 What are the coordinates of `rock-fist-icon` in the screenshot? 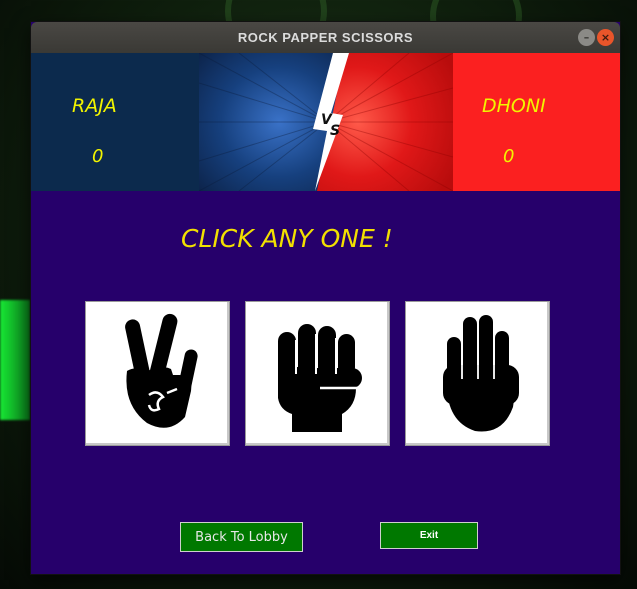 It's located at (319, 377).